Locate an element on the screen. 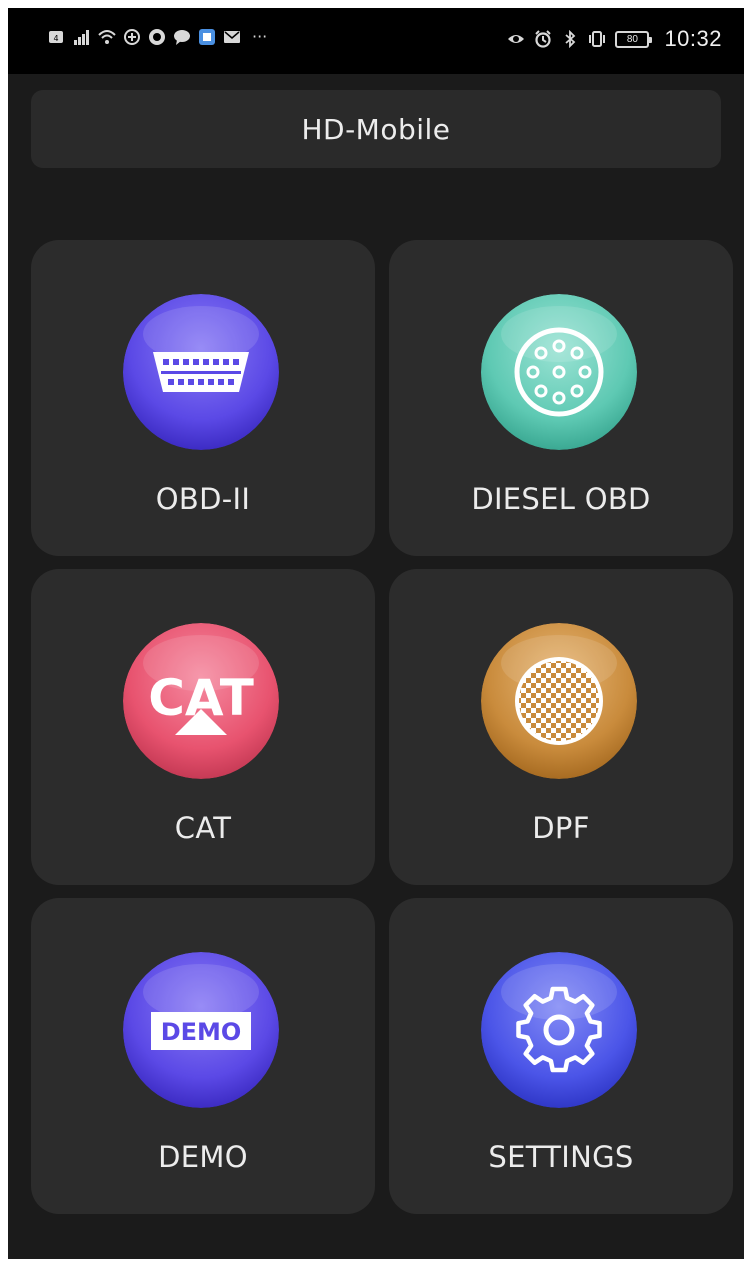 This screenshot has height=1263, width=750. status-right-icons: 80 10:32 is located at coordinates (614, 39).